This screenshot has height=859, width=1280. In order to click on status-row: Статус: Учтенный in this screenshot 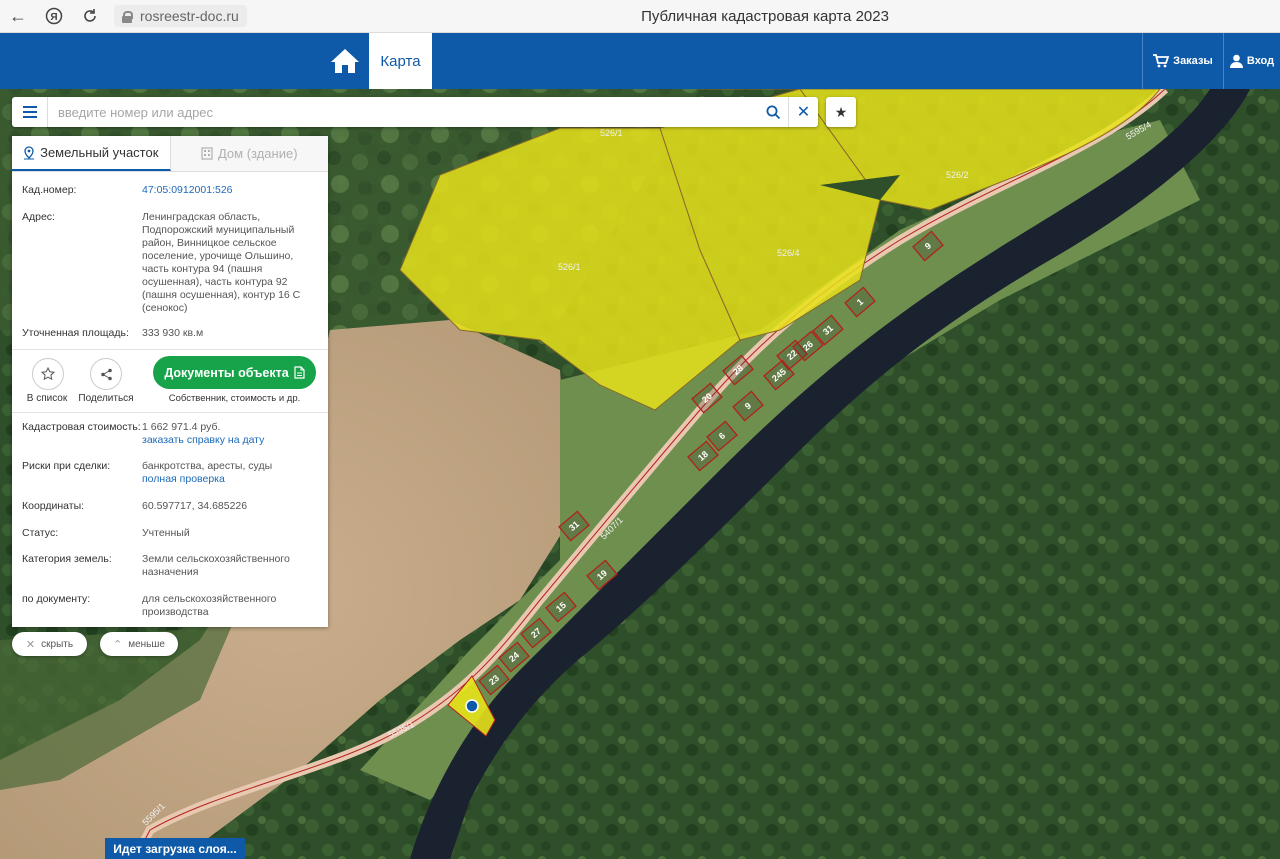, I will do `click(170, 533)`.